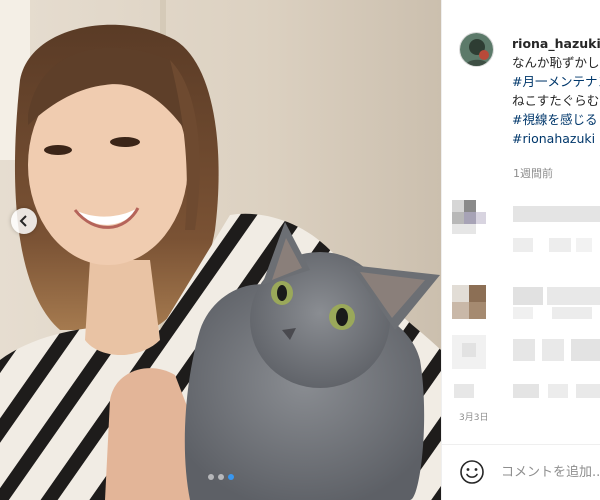  I want to click on avatar-image, so click(476, 49).